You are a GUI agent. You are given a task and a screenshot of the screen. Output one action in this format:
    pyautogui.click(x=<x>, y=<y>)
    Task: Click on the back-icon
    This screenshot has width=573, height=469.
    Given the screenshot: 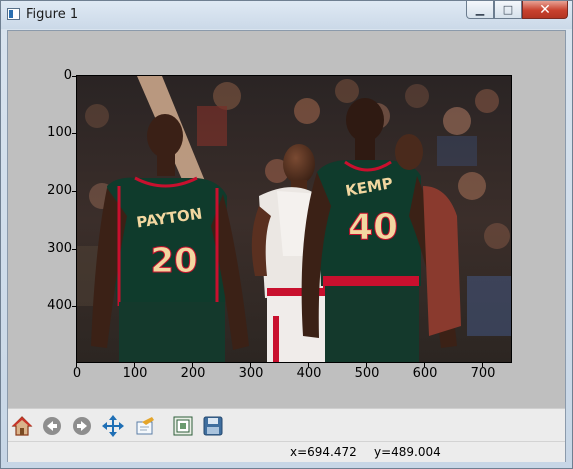 What is the action you would take?
    pyautogui.click(x=52, y=426)
    